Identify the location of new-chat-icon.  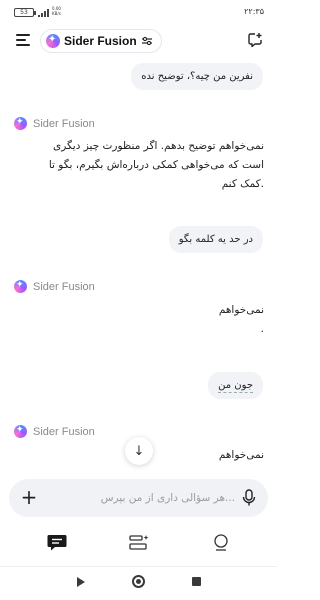
(255, 40).